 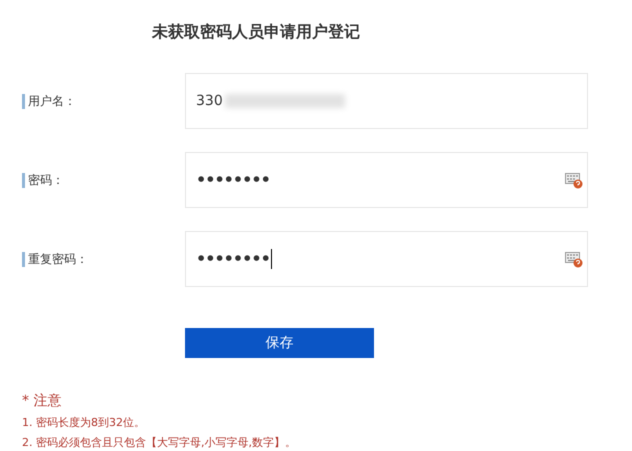 I want to click on field-label: 重复密码：, so click(x=55, y=259).